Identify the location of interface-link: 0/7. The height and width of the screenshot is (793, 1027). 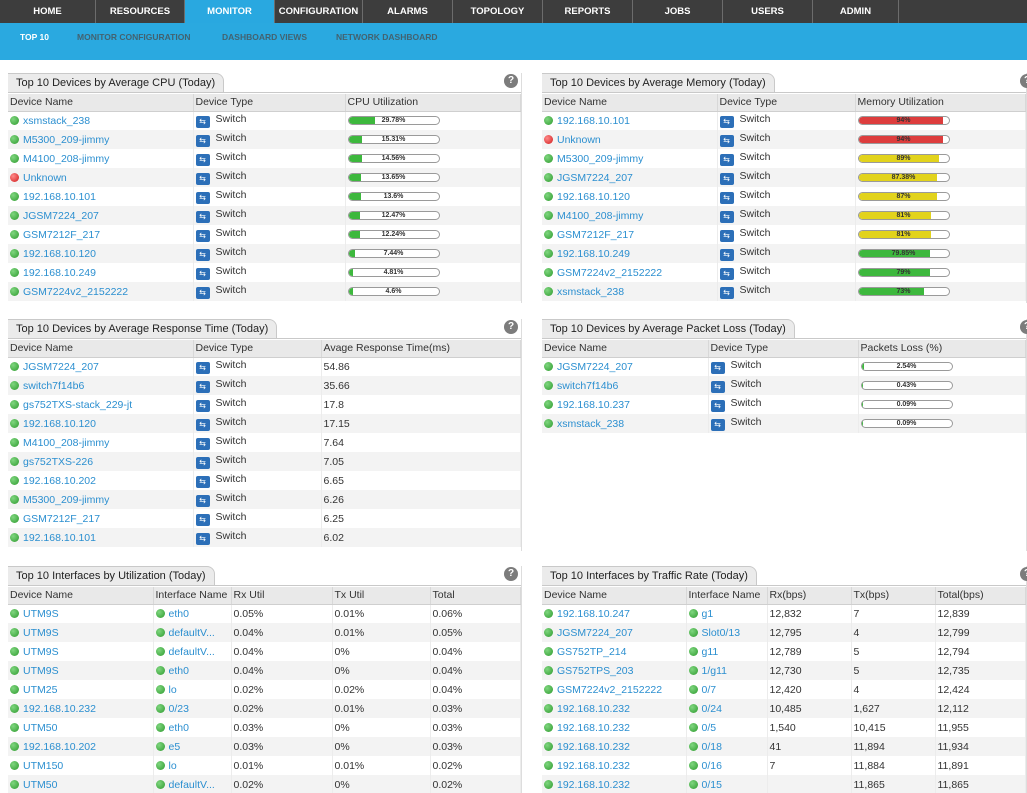
(709, 690).